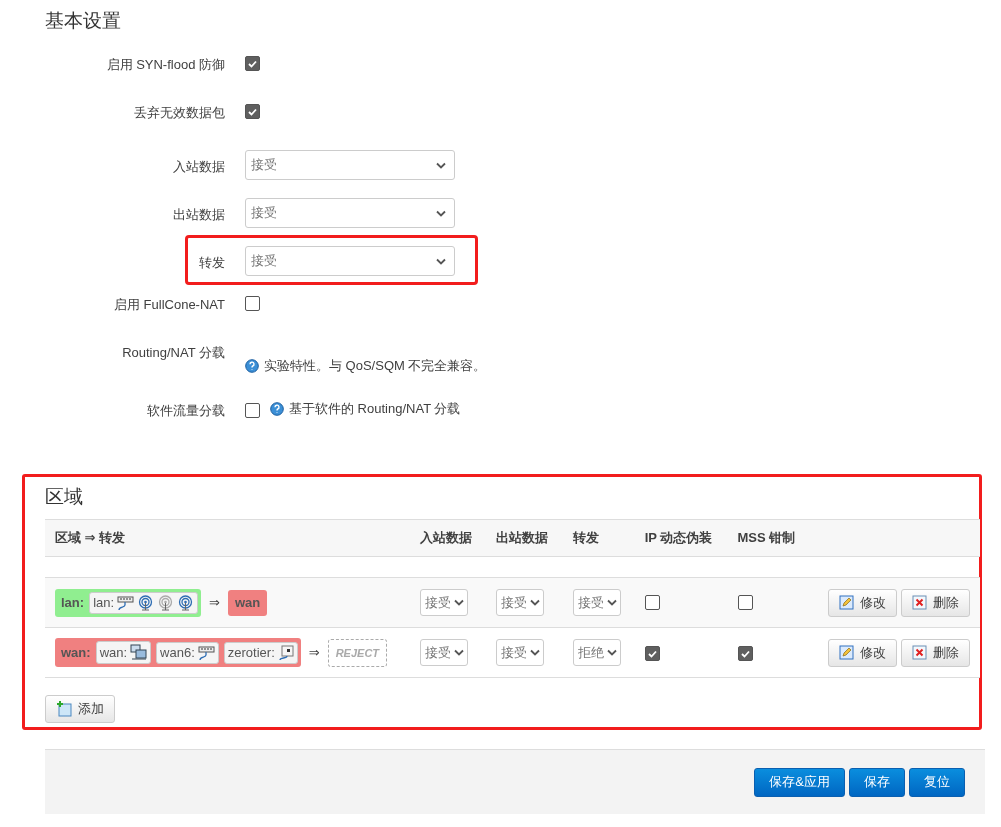 The height and width of the screenshot is (827, 1001). What do you see at coordinates (76, 652) in the screenshot?
I see `zone-name: wan:` at bounding box center [76, 652].